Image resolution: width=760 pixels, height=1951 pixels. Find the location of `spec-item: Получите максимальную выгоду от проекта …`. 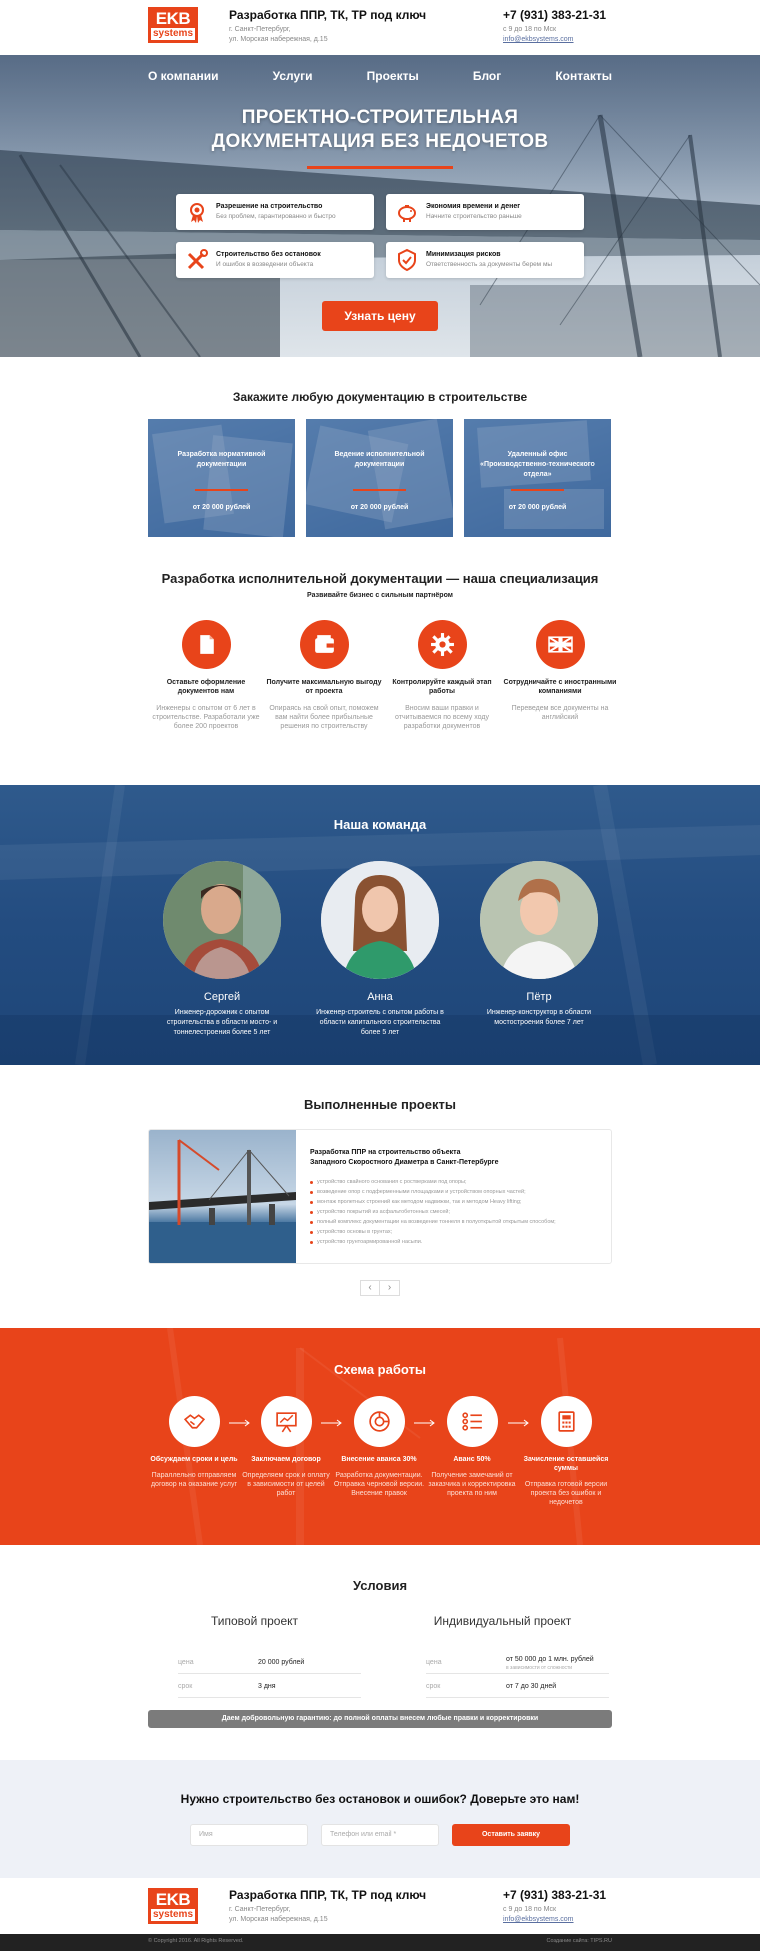

spec-item: Получите максимальную выгоду от проекта … is located at coordinates (324, 675).